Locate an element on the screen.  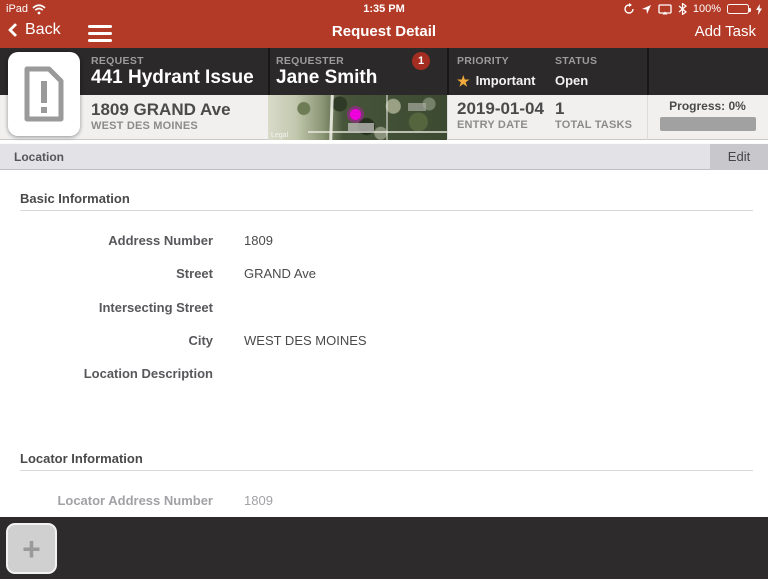
entry-date-value: 2019-01-04 is located at coordinates (500, 108).